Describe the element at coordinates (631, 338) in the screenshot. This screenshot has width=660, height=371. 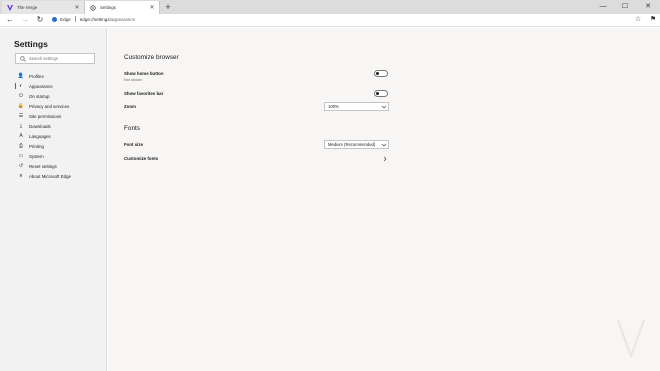
I see `verge-watermark-icon` at that location.